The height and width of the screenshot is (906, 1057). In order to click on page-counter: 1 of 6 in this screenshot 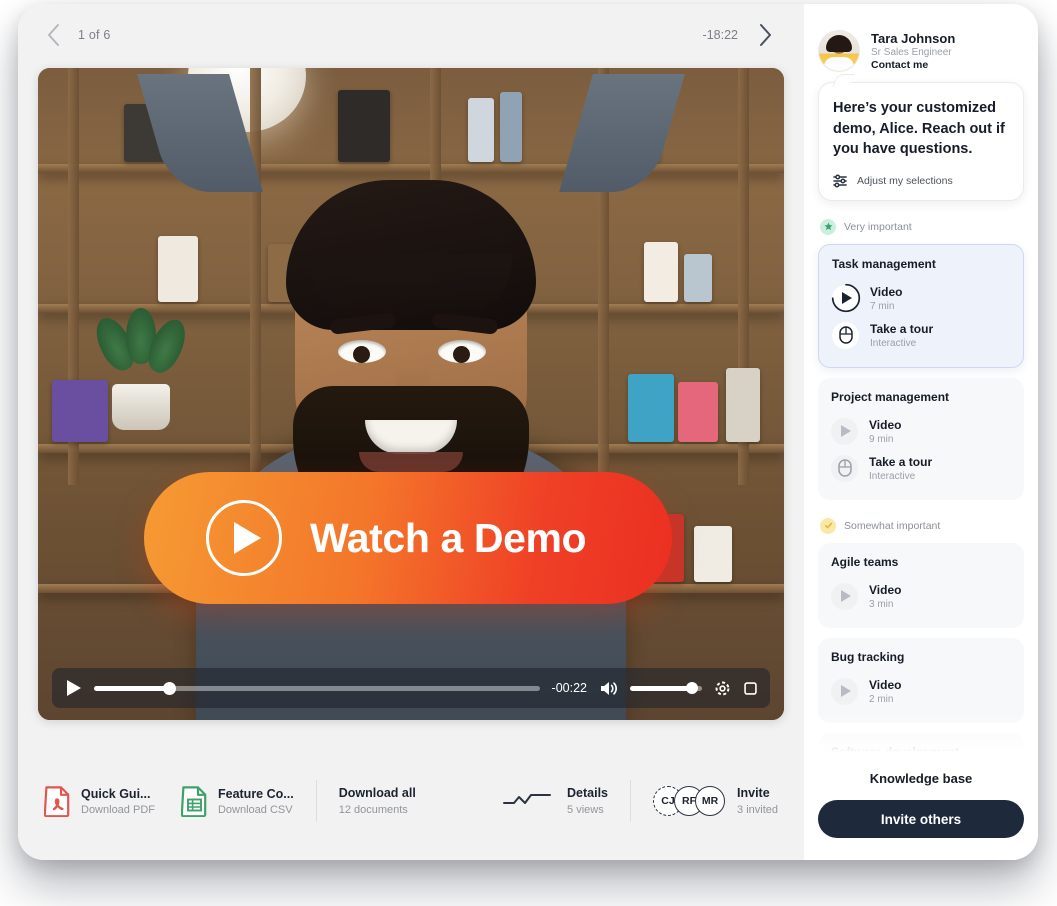, I will do `click(94, 35)`.